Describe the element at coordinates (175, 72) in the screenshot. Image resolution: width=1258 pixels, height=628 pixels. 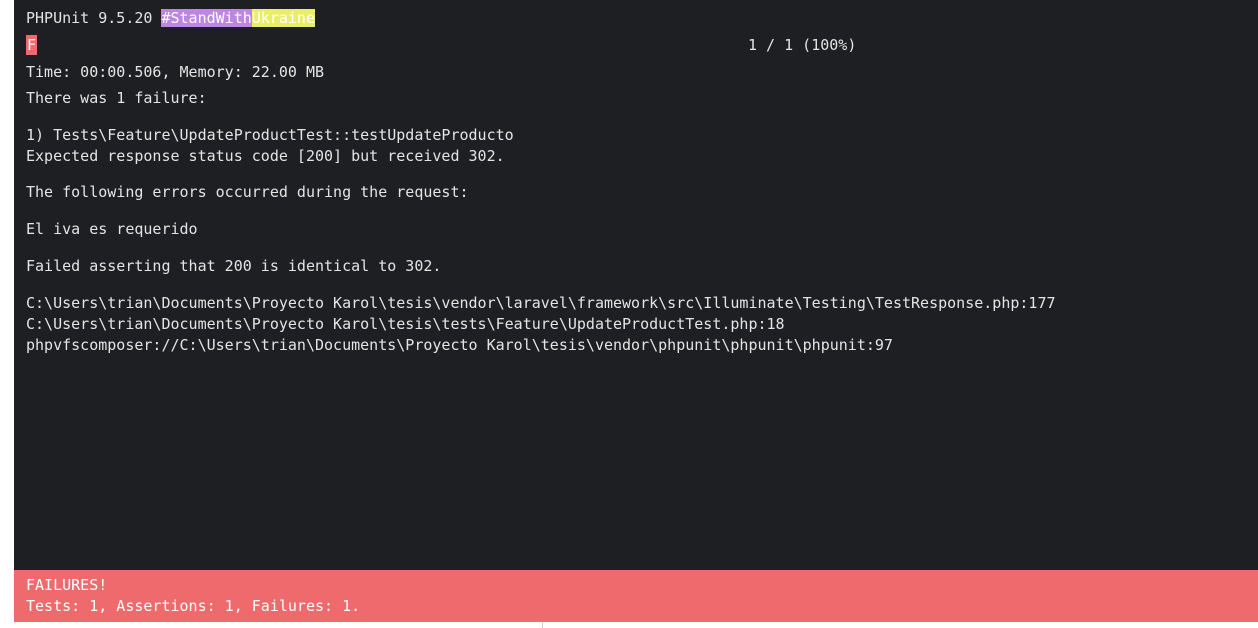
I see `time-memory-line: Time: 00:00.506, Memory: 22.00 MB` at that location.